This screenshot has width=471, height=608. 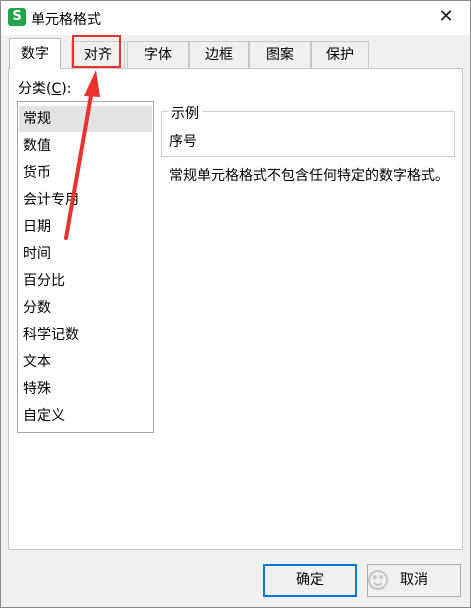 I want to click on app-logo-icon: S, so click(x=17, y=17).